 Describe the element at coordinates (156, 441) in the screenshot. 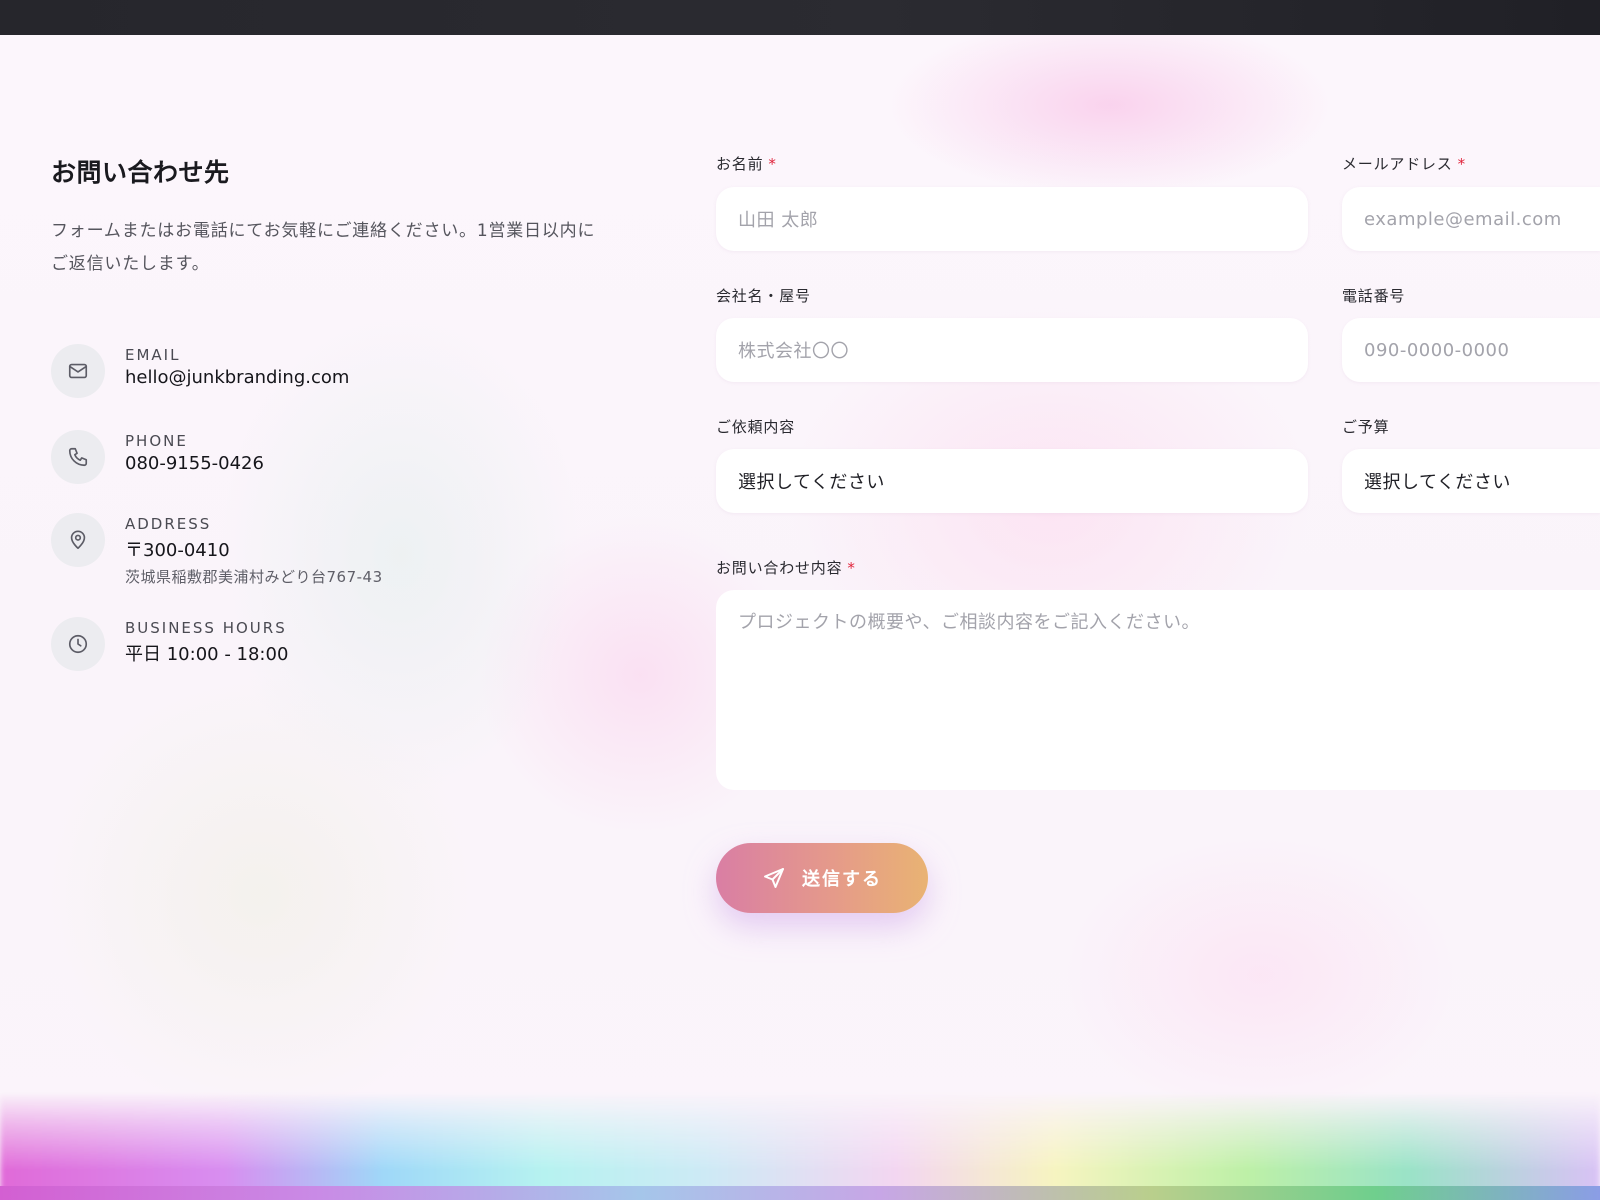

I see `phone-label: PHONE` at that location.